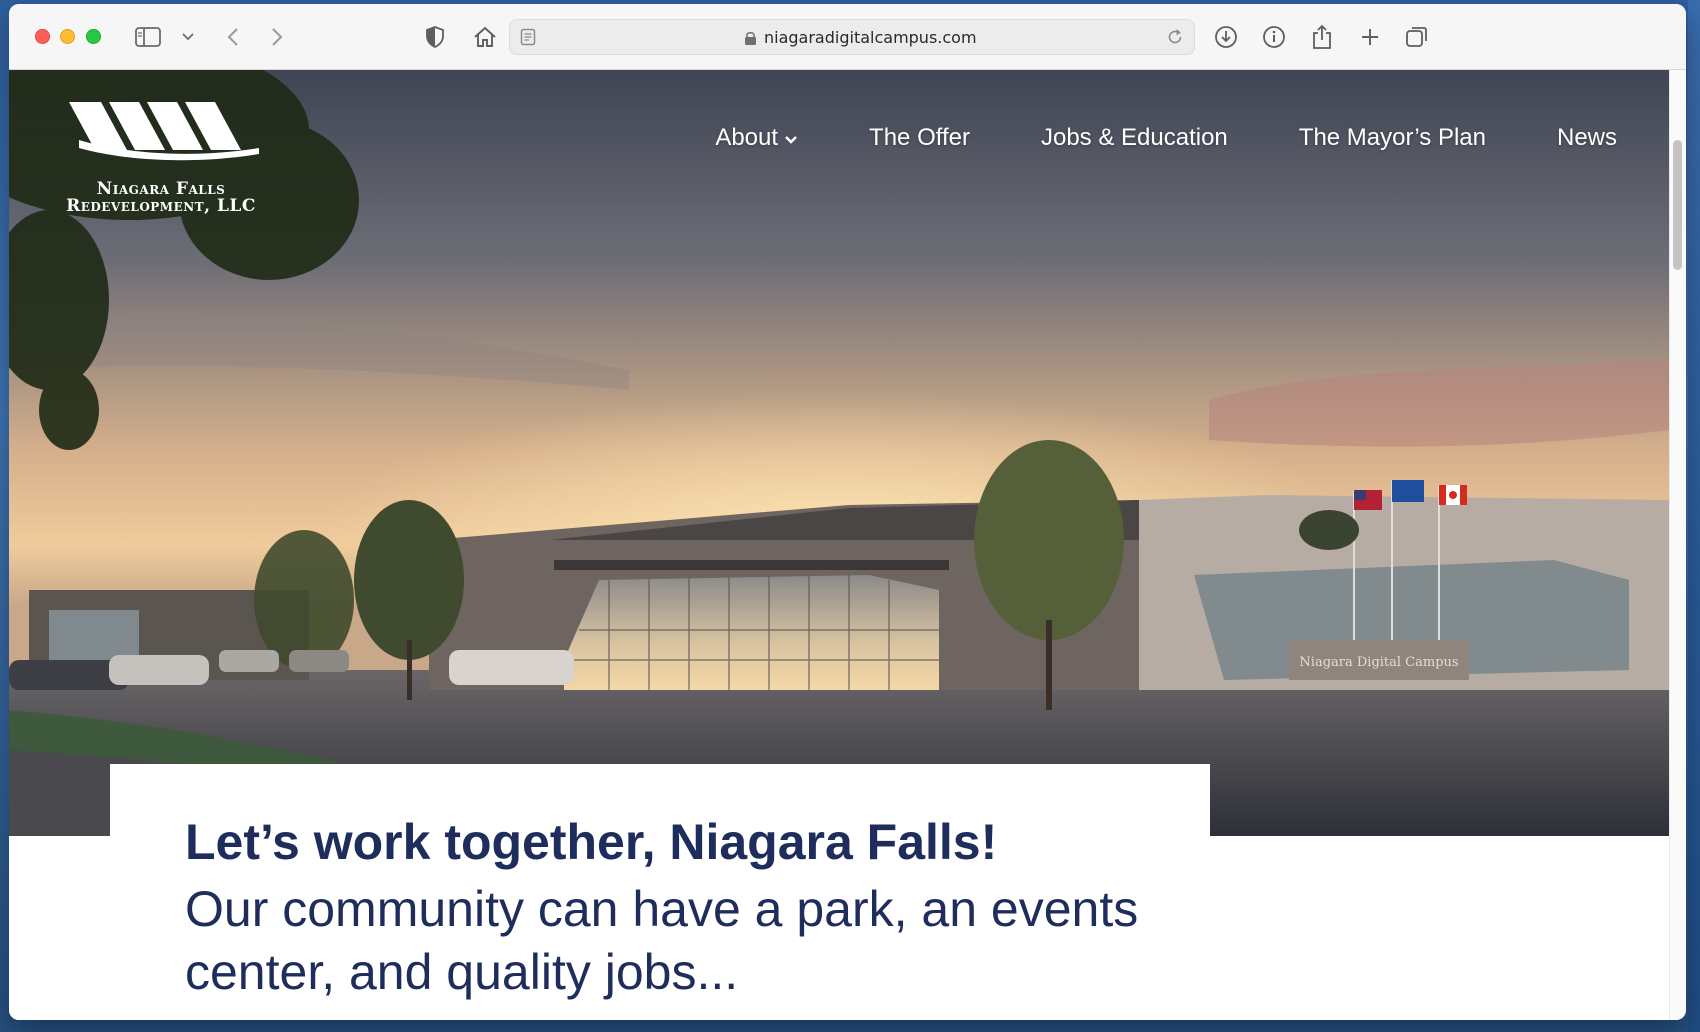 Image resolution: width=1700 pixels, height=1032 pixels. I want to click on page-headline: Let’s work together, Niagara Falls!, so click(591, 842).